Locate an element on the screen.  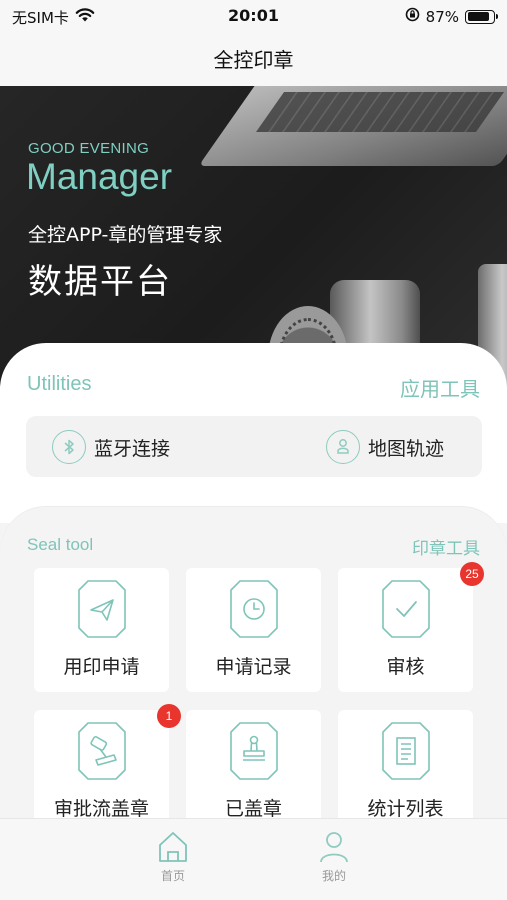
tile-label: 申请记录 is located at coordinates (253, 667).